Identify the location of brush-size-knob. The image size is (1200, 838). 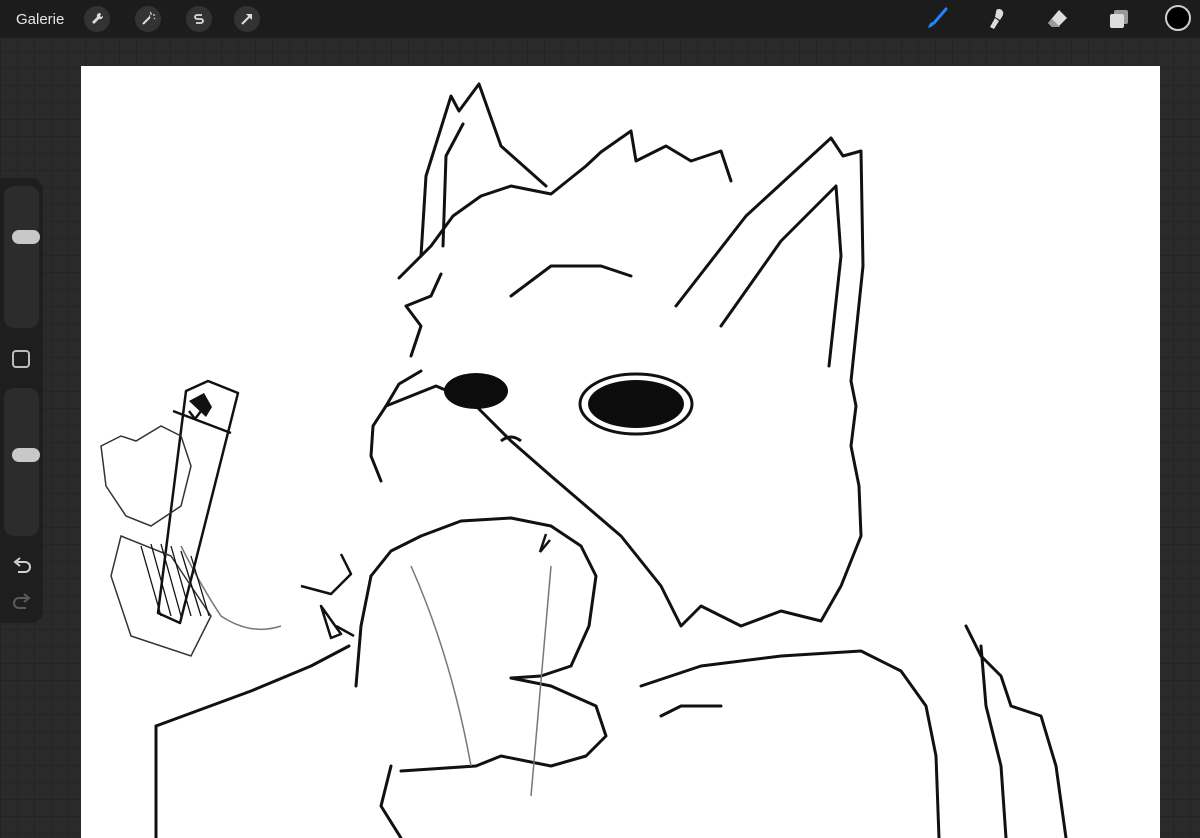
(26, 237).